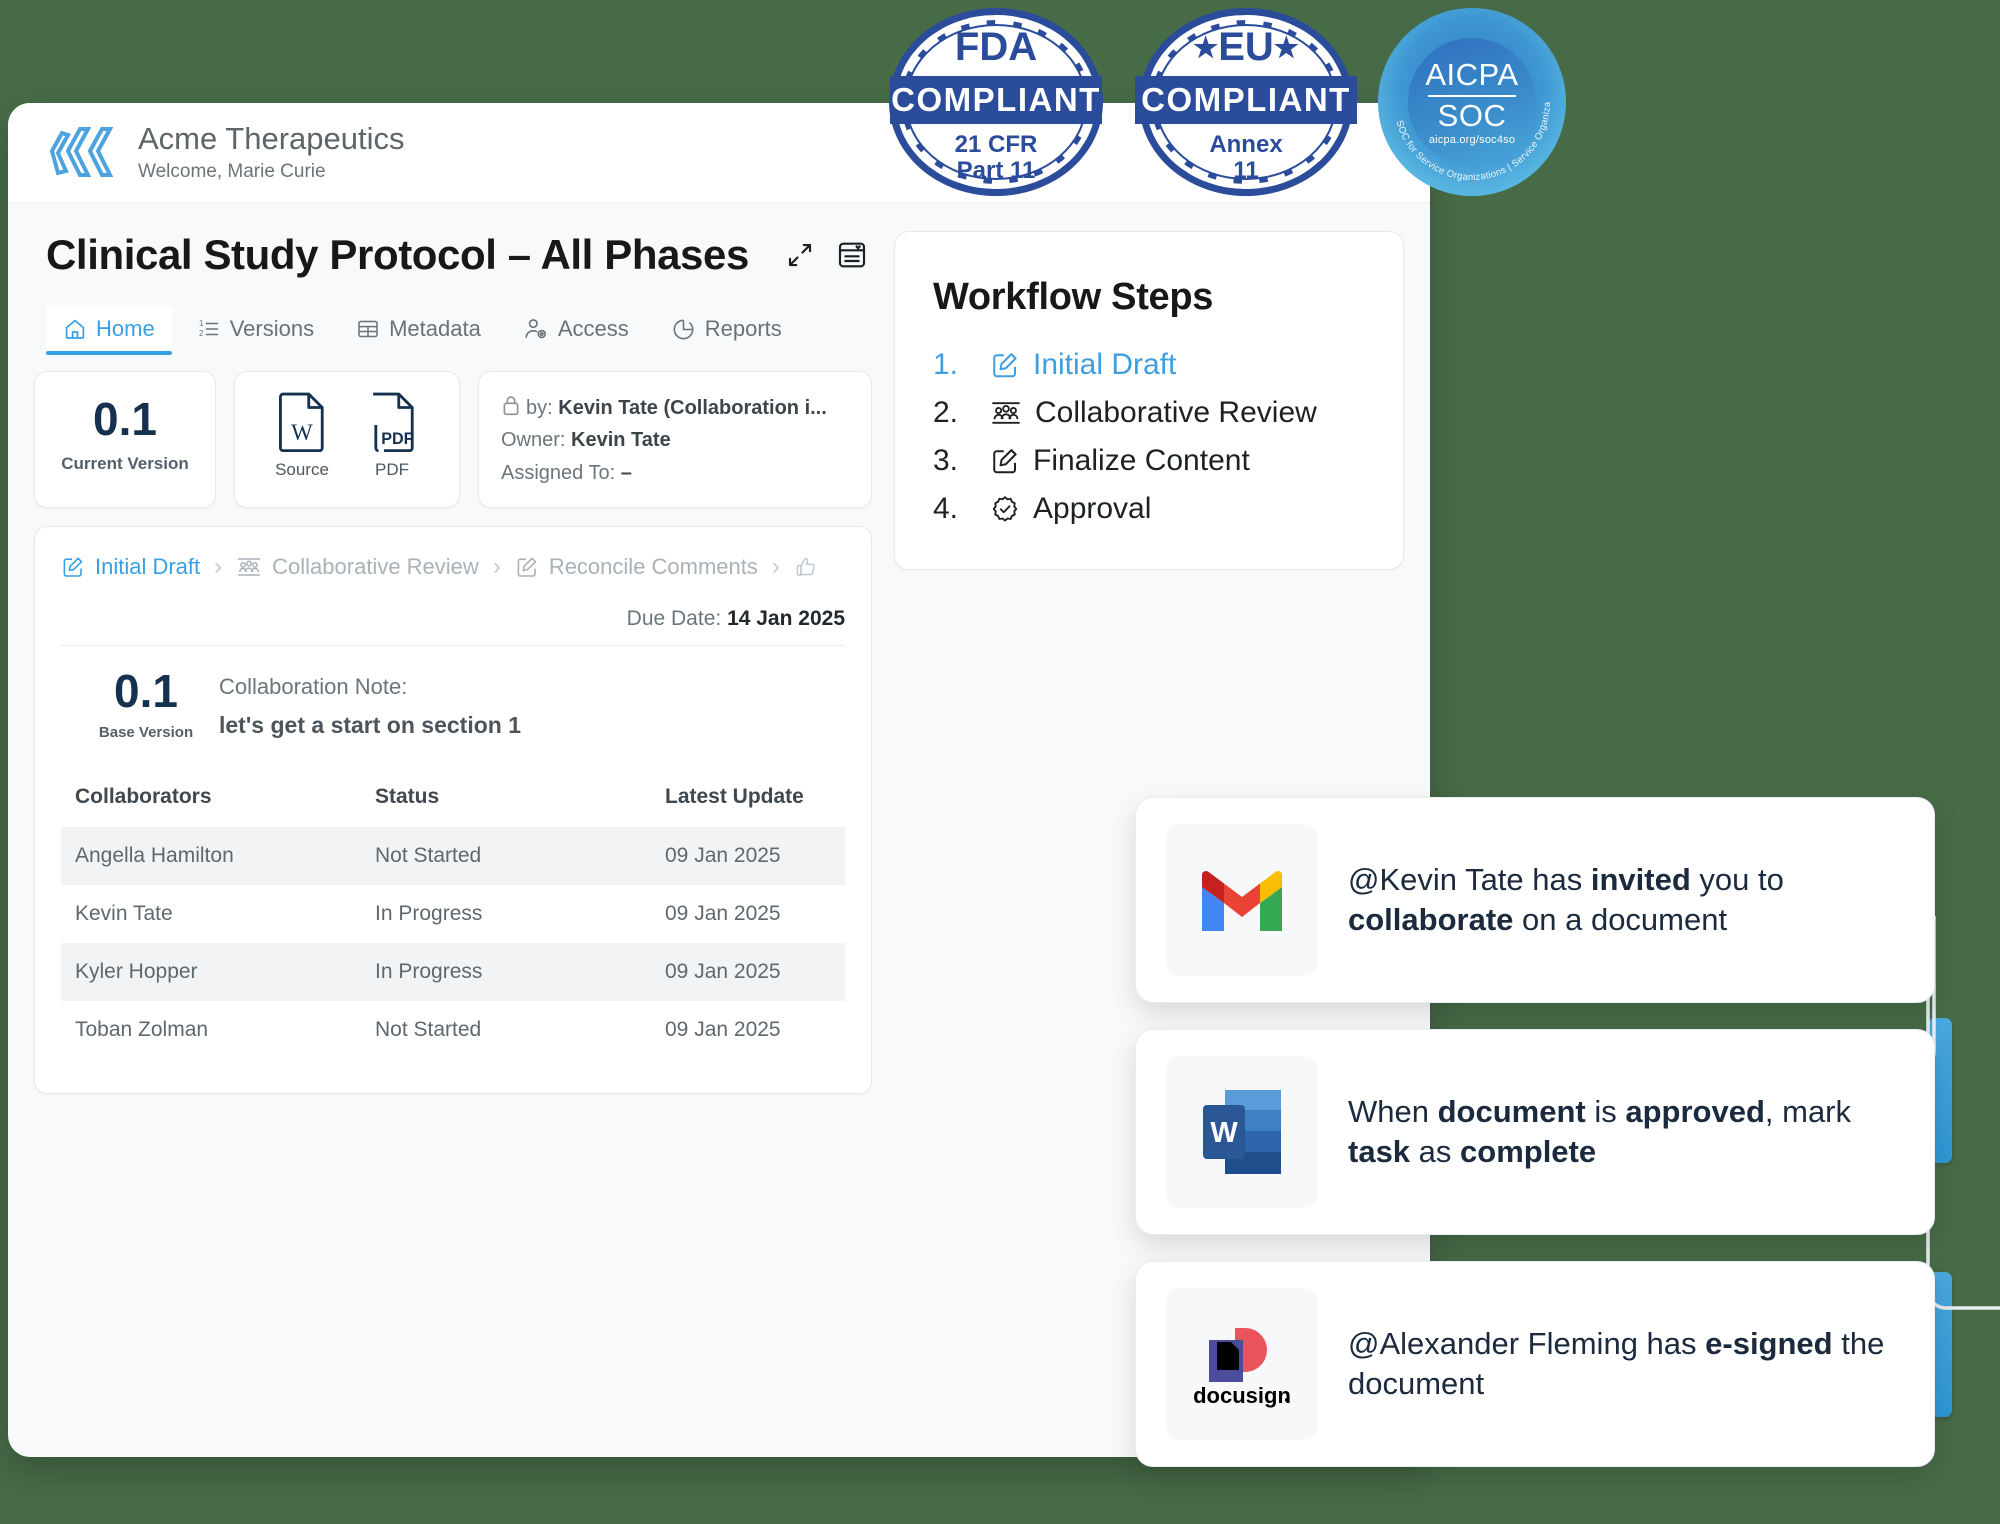 This screenshot has width=2000, height=1524. I want to click on table-row: Kyler Hopper In Progress 09 Jan 2025, so click(453, 972).